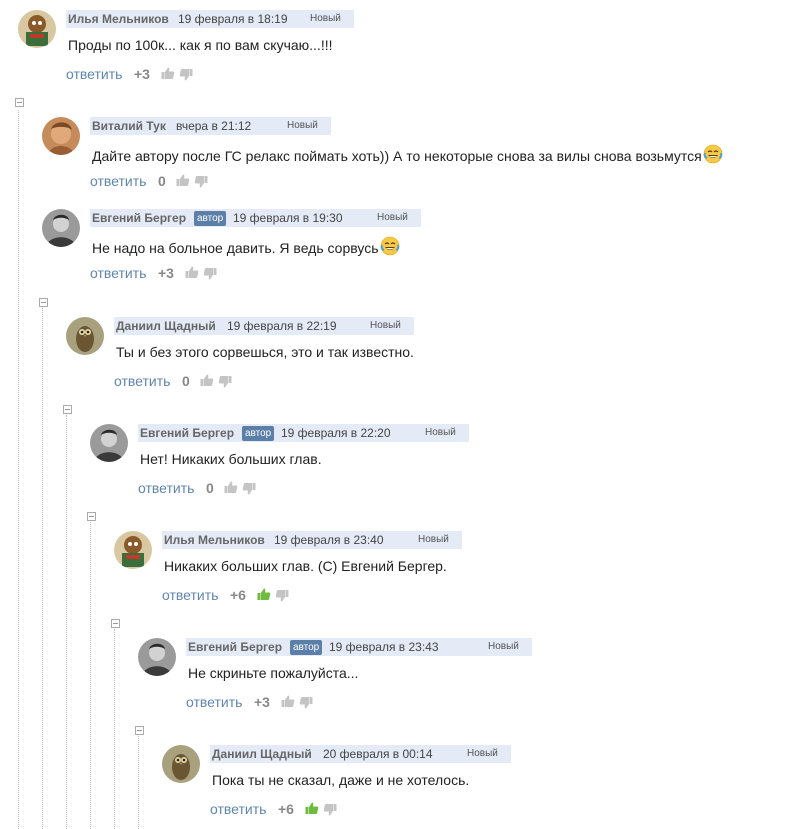 The width and height of the screenshot is (785, 829). Describe the element at coordinates (329, 540) in the screenshot. I see `comment-date: 19 февраля в 23:40` at that location.